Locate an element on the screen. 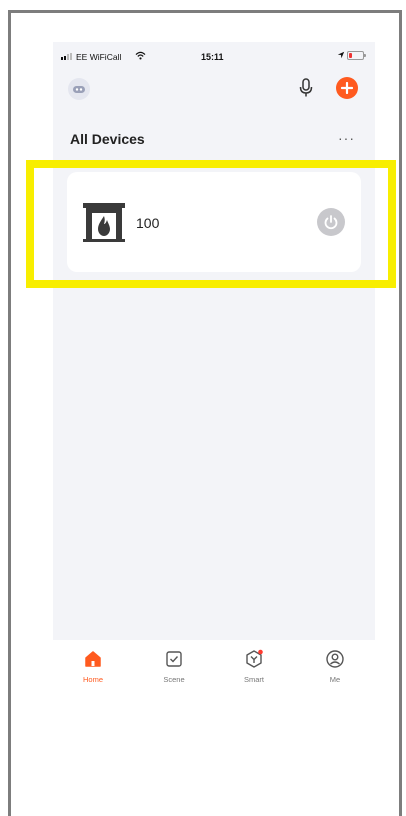 The width and height of the screenshot is (406, 816). microphone-icon is located at coordinates (306, 88).